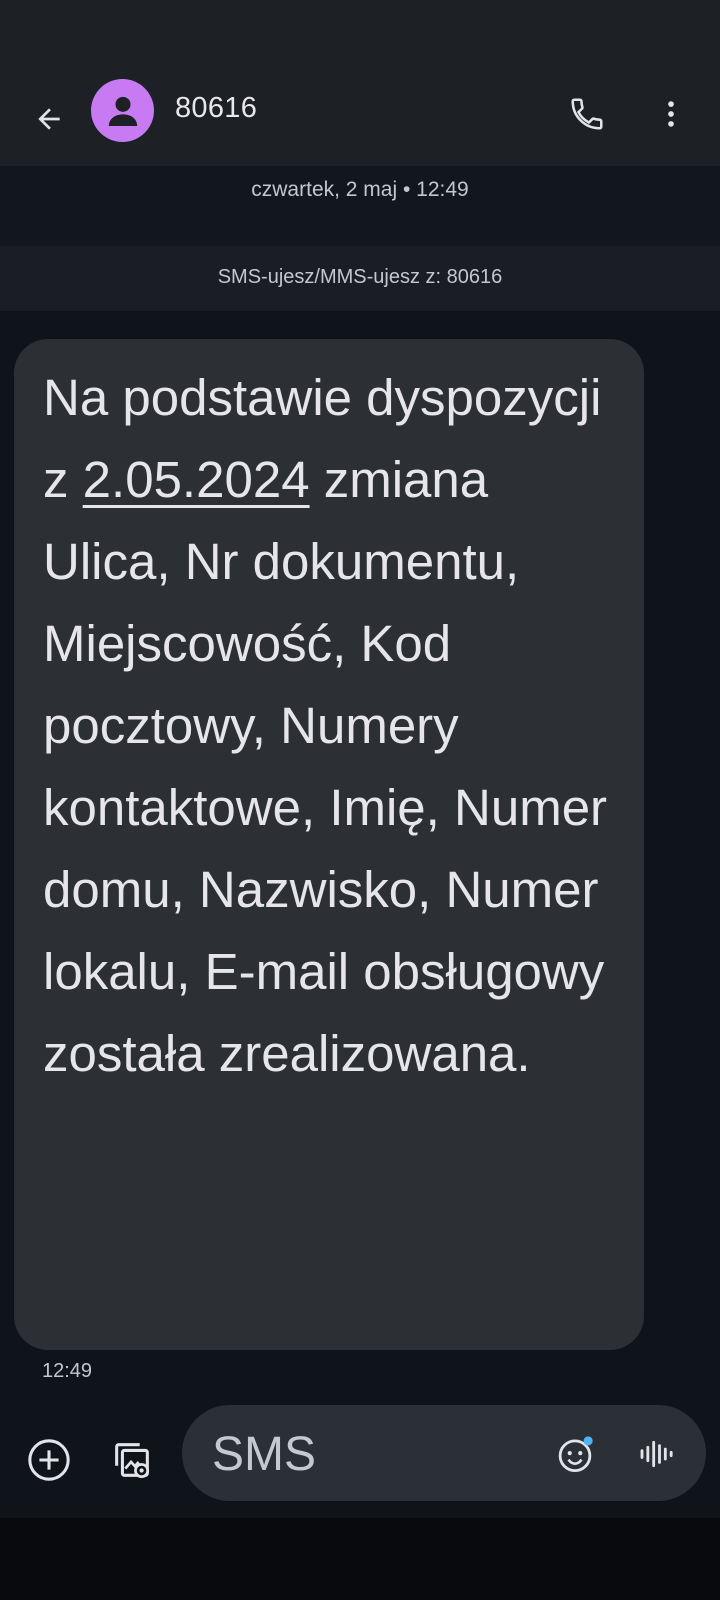 This screenshot has height=1600, width=720. I want to click on add-circle-icon, so click(49, 1460).